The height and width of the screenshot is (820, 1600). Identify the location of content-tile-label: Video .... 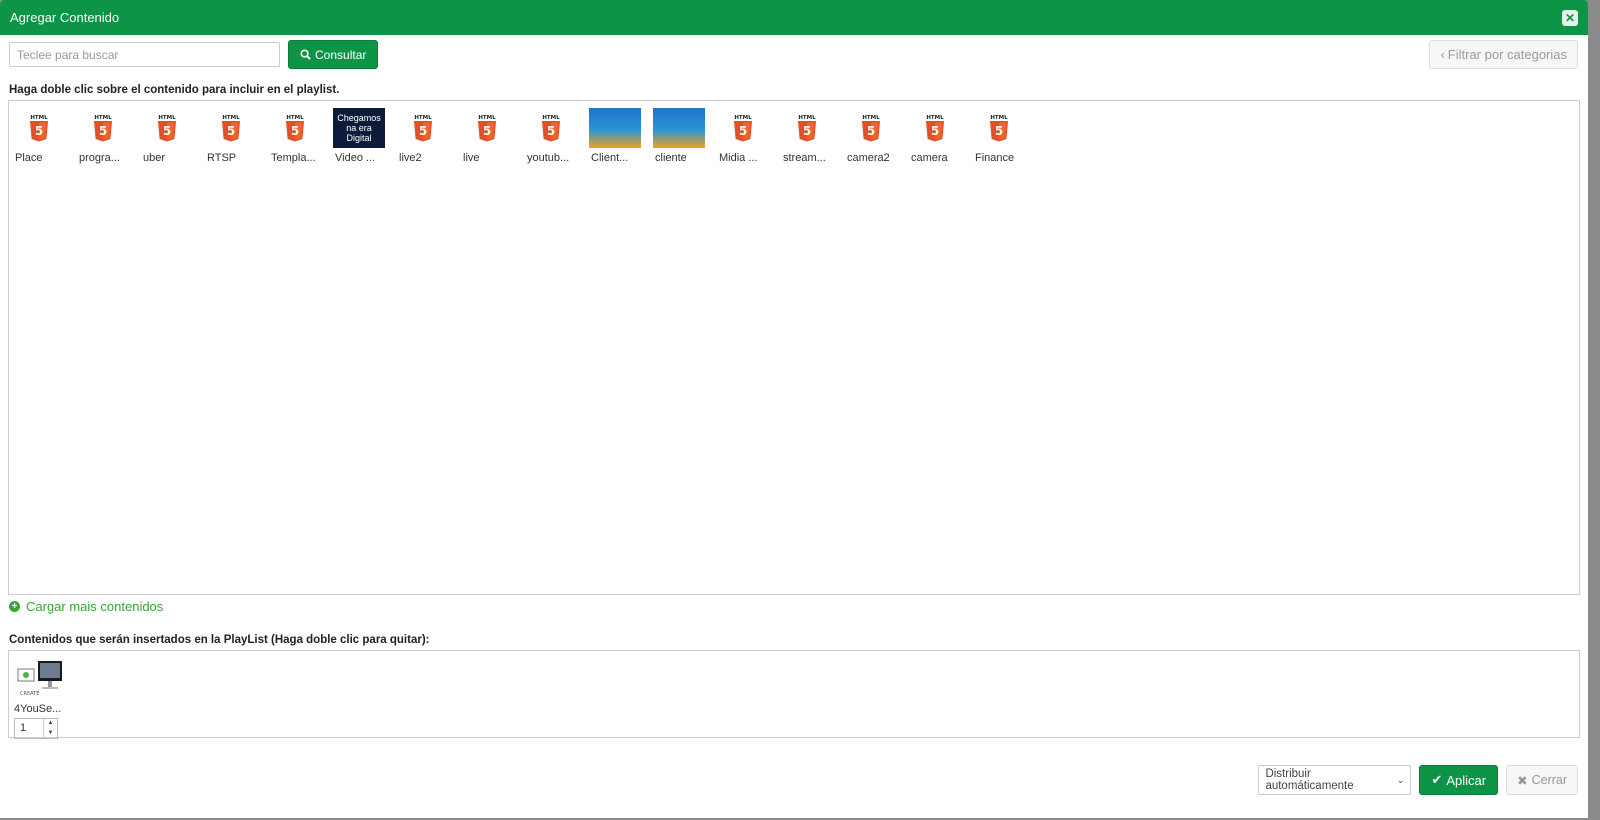
(355, 158).